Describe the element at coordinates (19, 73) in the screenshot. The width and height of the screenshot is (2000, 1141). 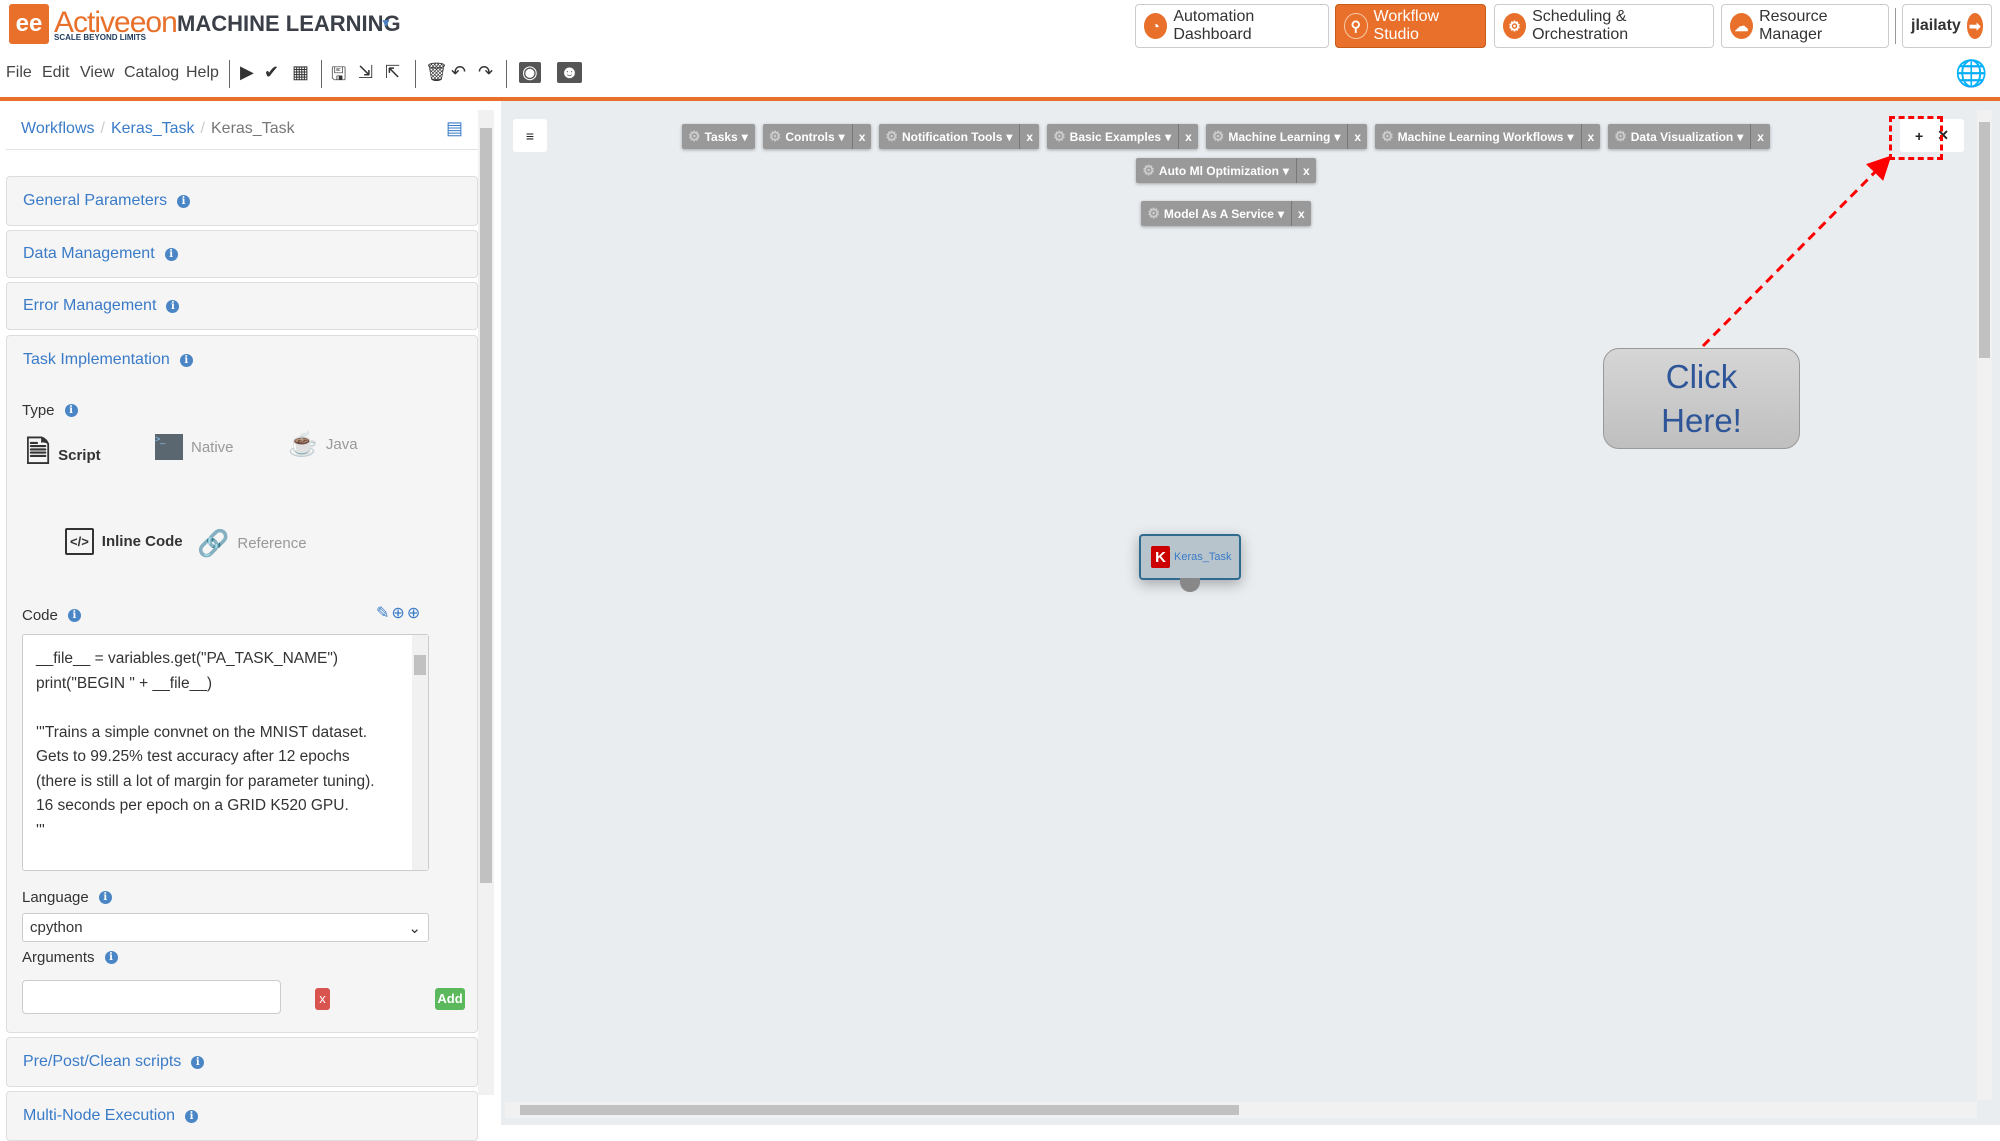
I see `menu-file: File` at that location.